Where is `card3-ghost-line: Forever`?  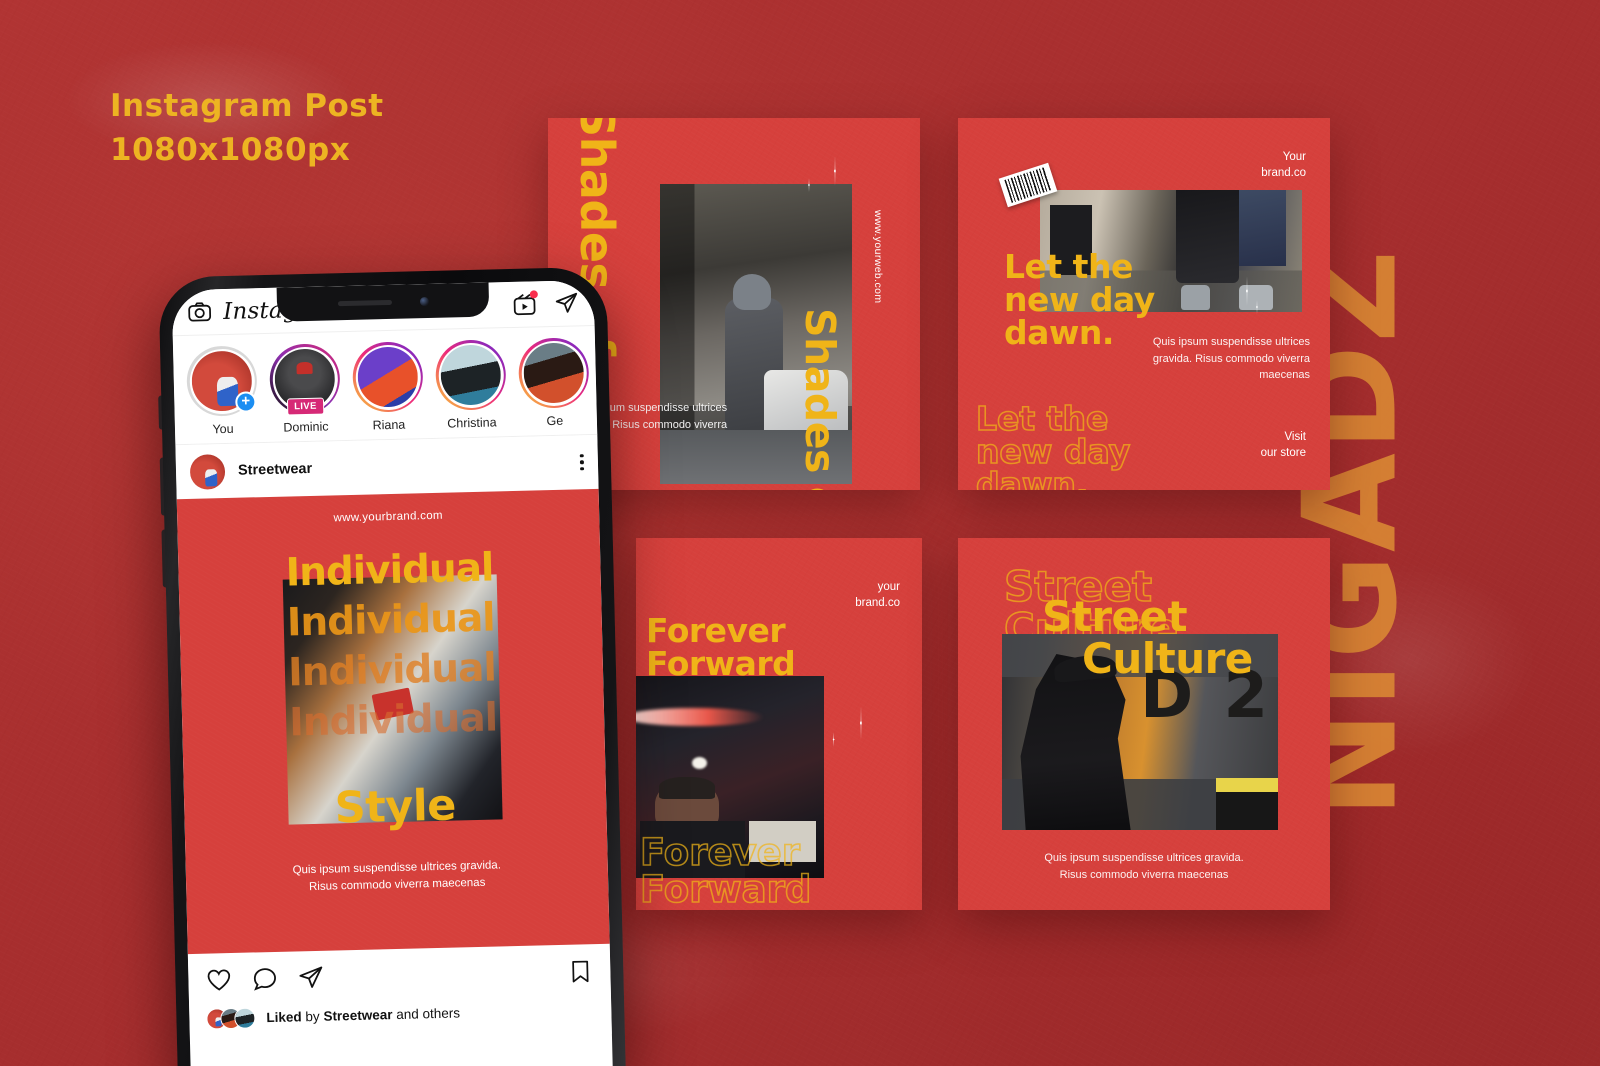
card3-ghost-line: Forever is located at coordinates (720, 852).